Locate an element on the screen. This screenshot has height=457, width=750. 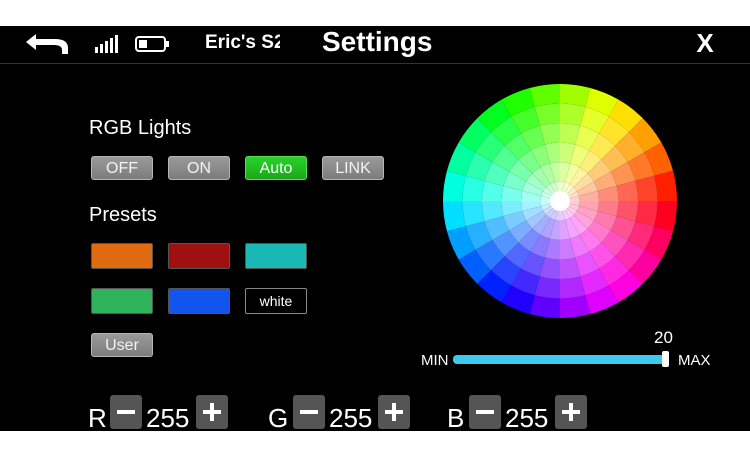
r-increment-button is located at coordinates (212, 412).